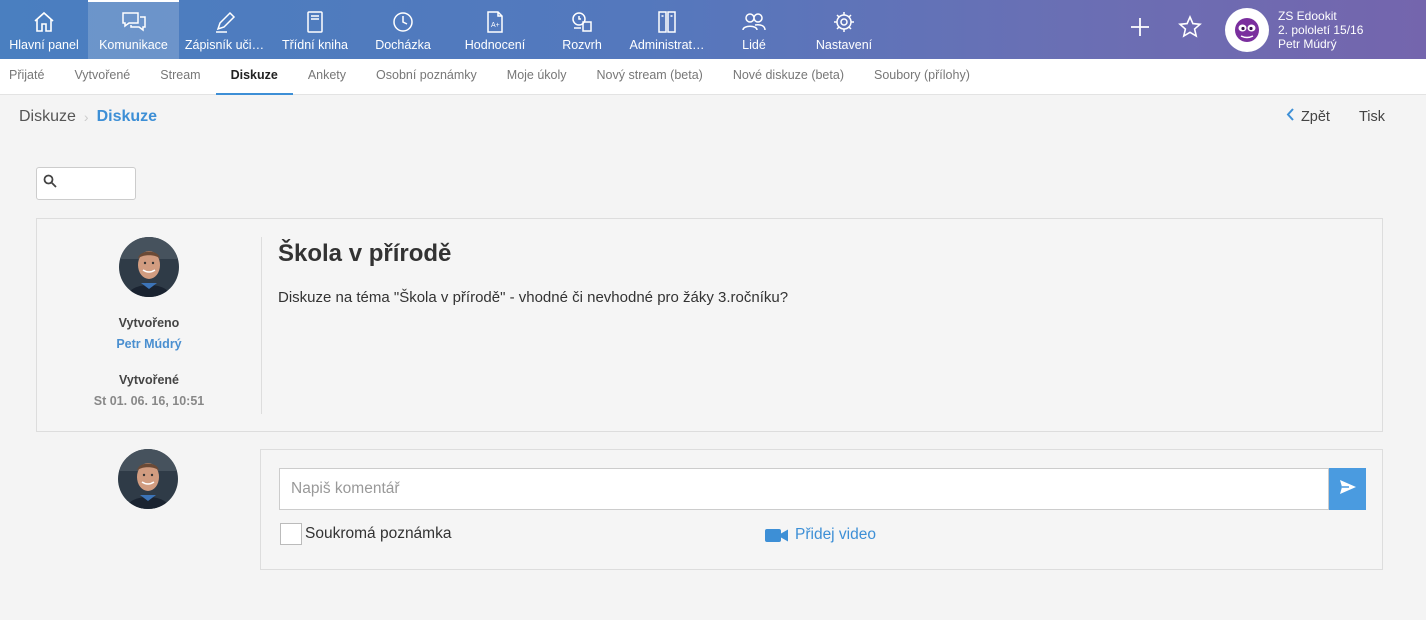 This screenshot has width=1426, height=620. Describe the element at coordinates (403, 45) in the screenshot. I see `nav-label: Docházka` at that location.